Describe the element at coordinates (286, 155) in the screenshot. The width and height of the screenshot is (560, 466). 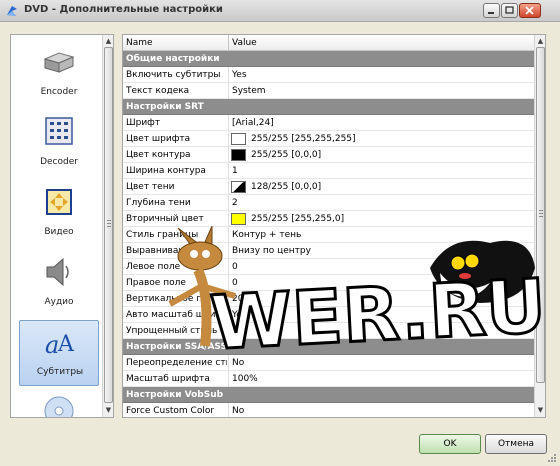
I see `property-value: 255/255 [0,0,0]` at that location.